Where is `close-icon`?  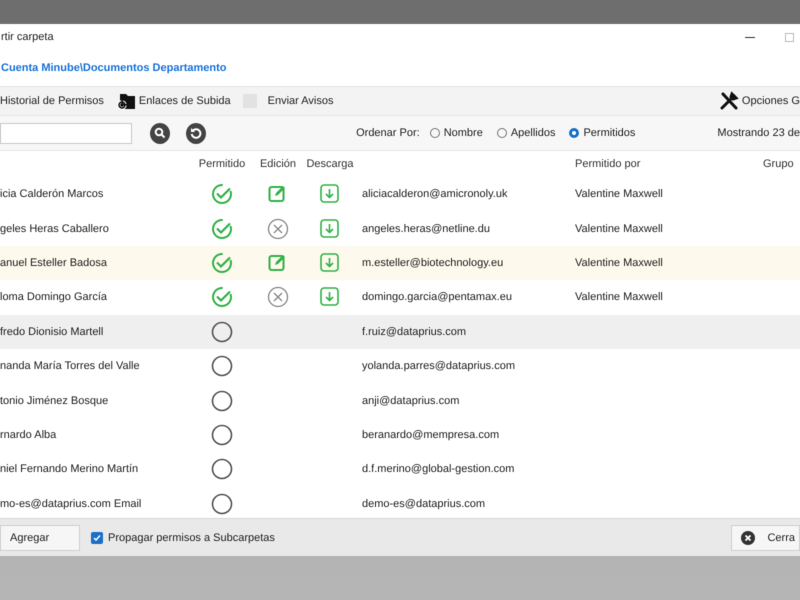 close-icon is located at coordinates (748, 537).